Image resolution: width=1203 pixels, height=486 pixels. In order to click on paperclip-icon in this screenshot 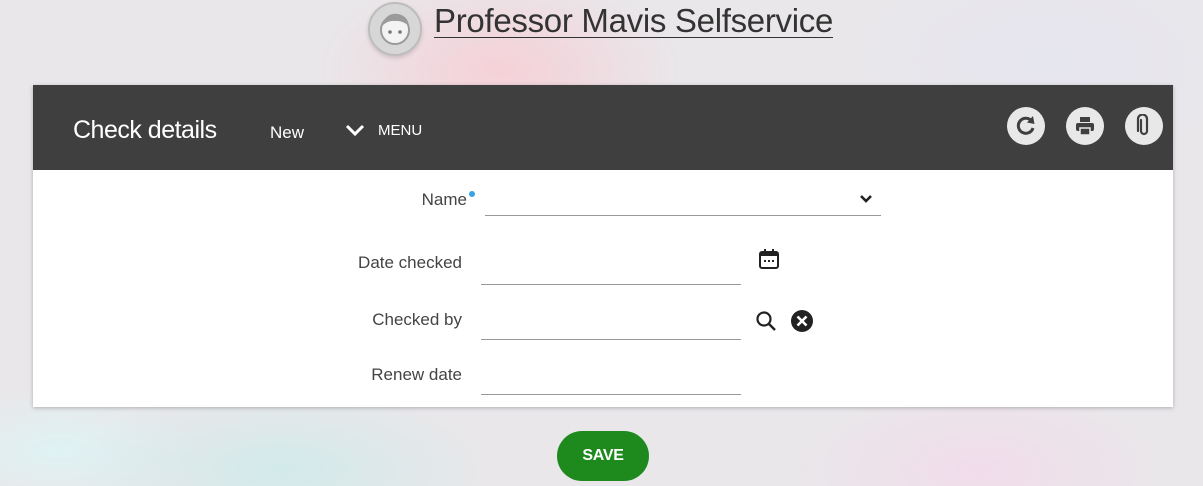, I will do `click(1142, 125)`.